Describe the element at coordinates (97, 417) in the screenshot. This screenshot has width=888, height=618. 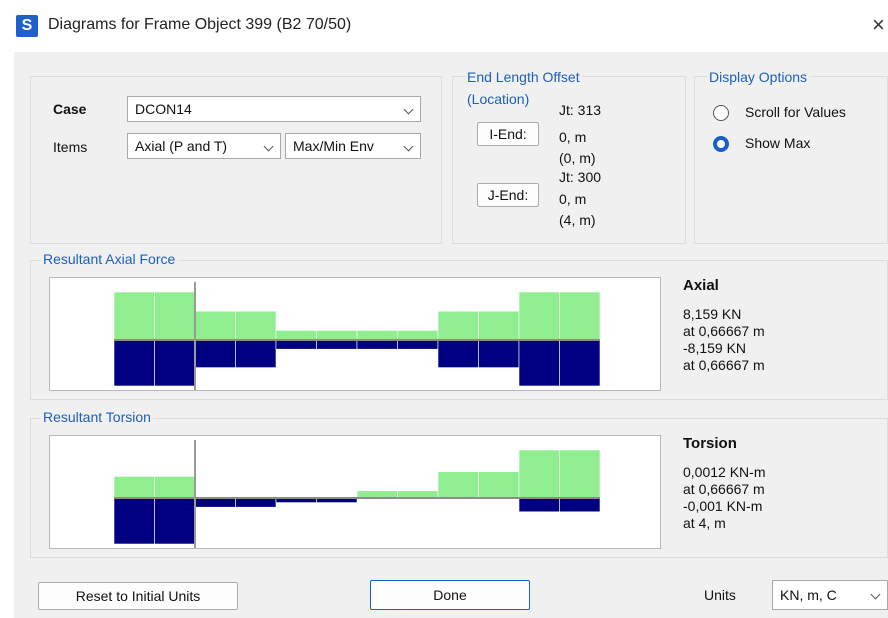
I see `torsion-title: Resultant Torsion` at that location.